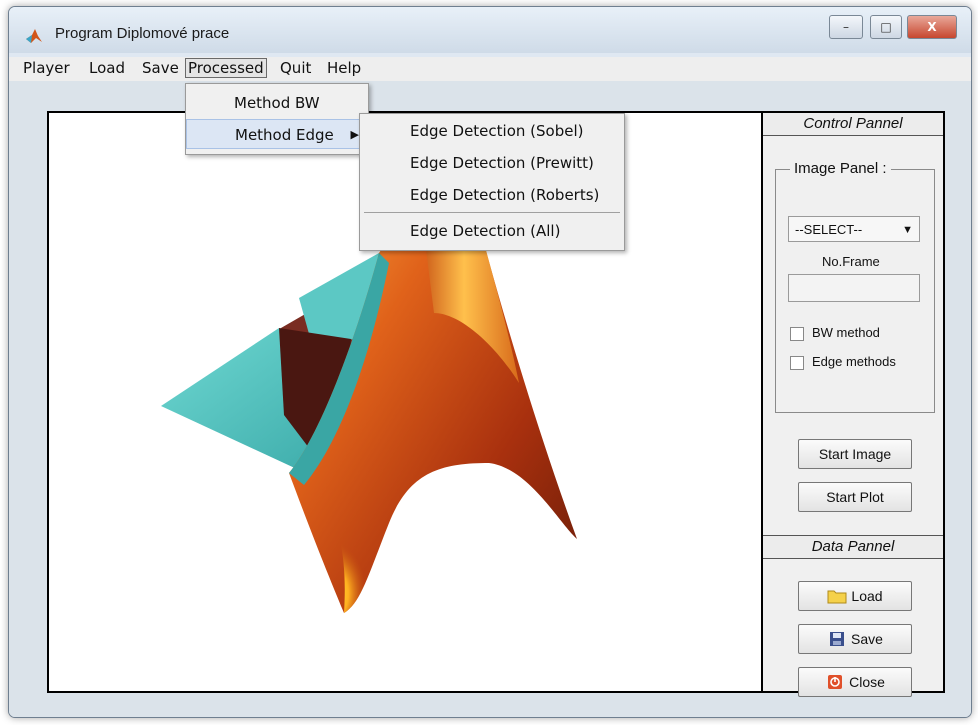 The height and width of the screenshot is (725, 978). What do you see at coordinates (492, 163) in the screenshot?
I see `menu-item-edge-prewitt: Edge Detection (Prewitt)` at bounding box center [492, 163].